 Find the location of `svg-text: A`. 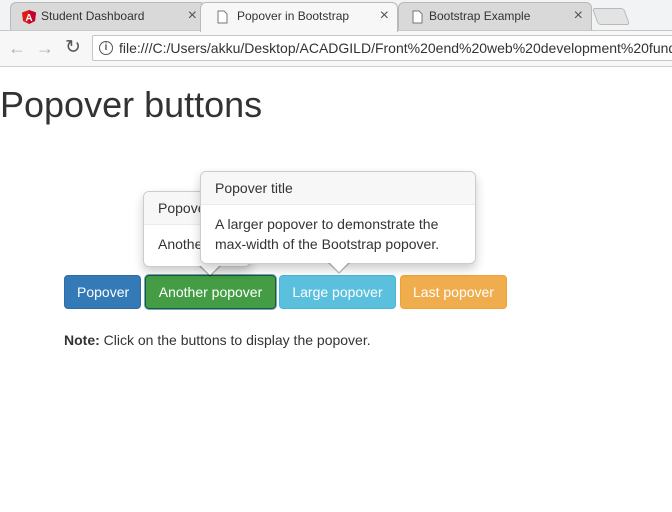

svg-text: A is located at coordinates (28, 18).